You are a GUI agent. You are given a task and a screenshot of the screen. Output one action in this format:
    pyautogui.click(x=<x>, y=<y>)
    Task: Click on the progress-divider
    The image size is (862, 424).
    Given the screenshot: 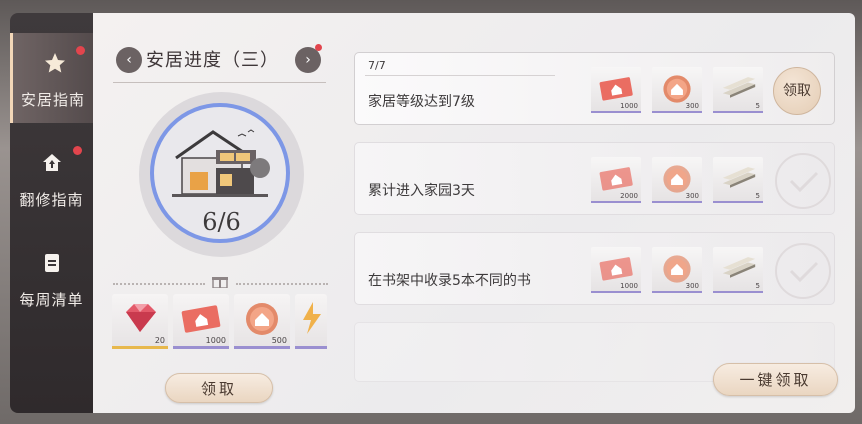 What is the action you would take?
    pyautogui.click(x=460, y=75)
    